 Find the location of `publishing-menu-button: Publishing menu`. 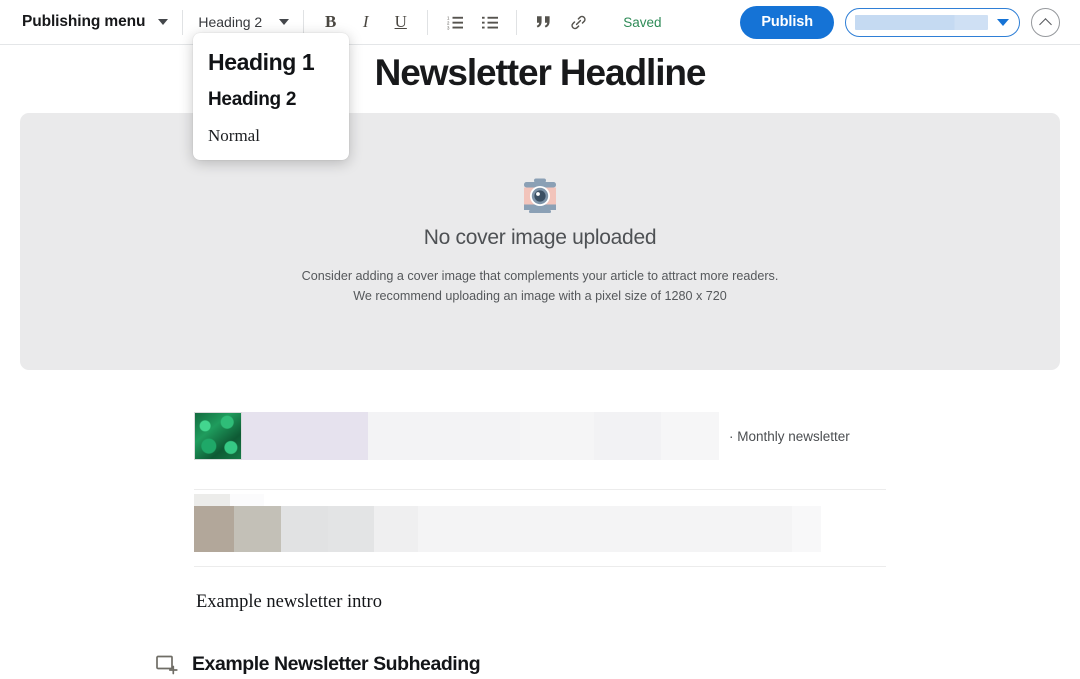

publishing-menu-button: Publishing menu is located at coordinates (91, 22).